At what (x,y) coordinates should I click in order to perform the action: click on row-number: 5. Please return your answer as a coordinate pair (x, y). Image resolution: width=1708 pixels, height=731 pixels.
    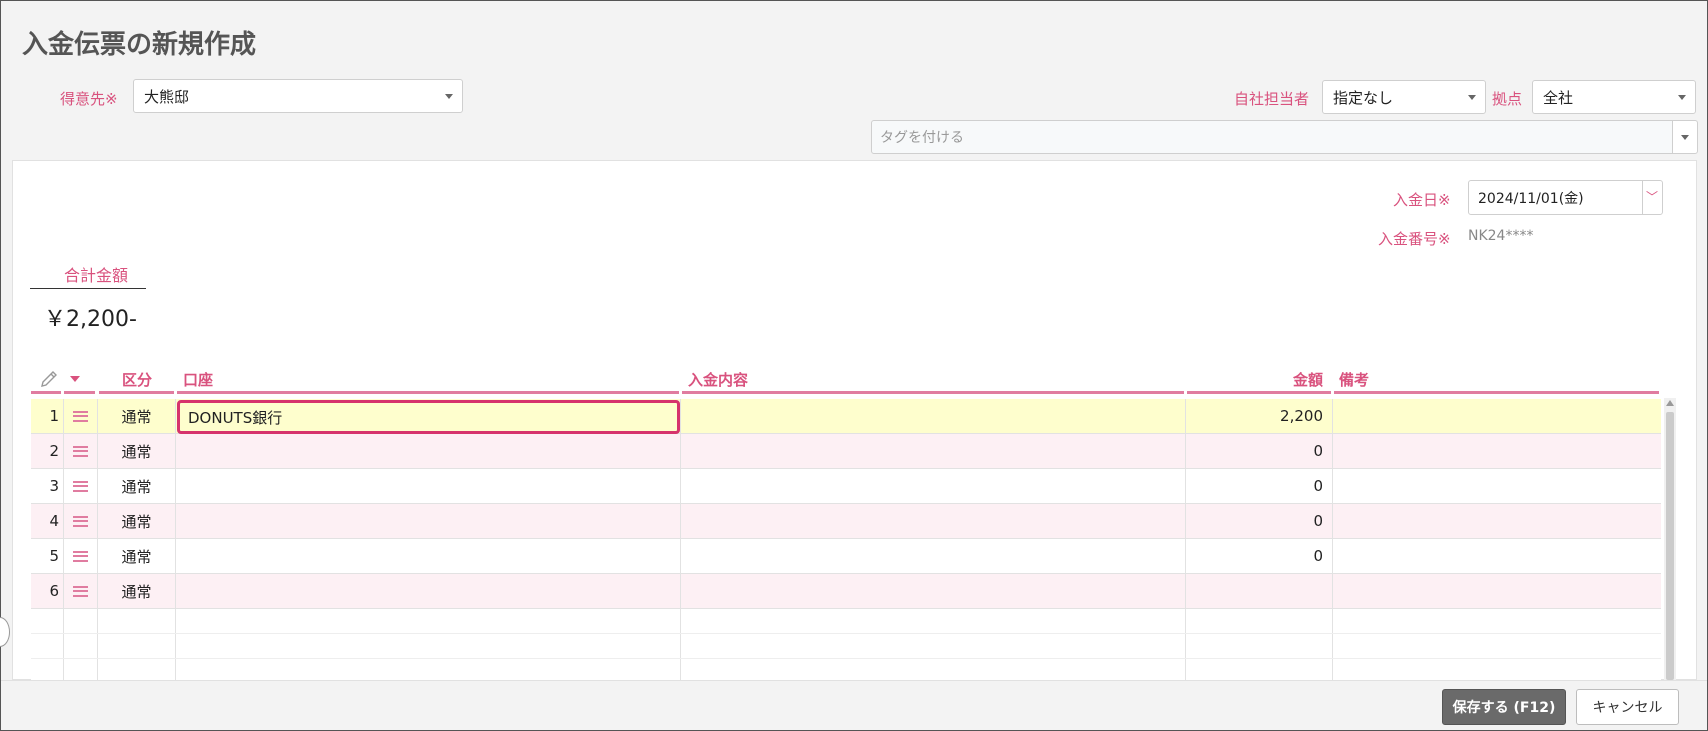
    Looking at the image, I should click on (47, 556).